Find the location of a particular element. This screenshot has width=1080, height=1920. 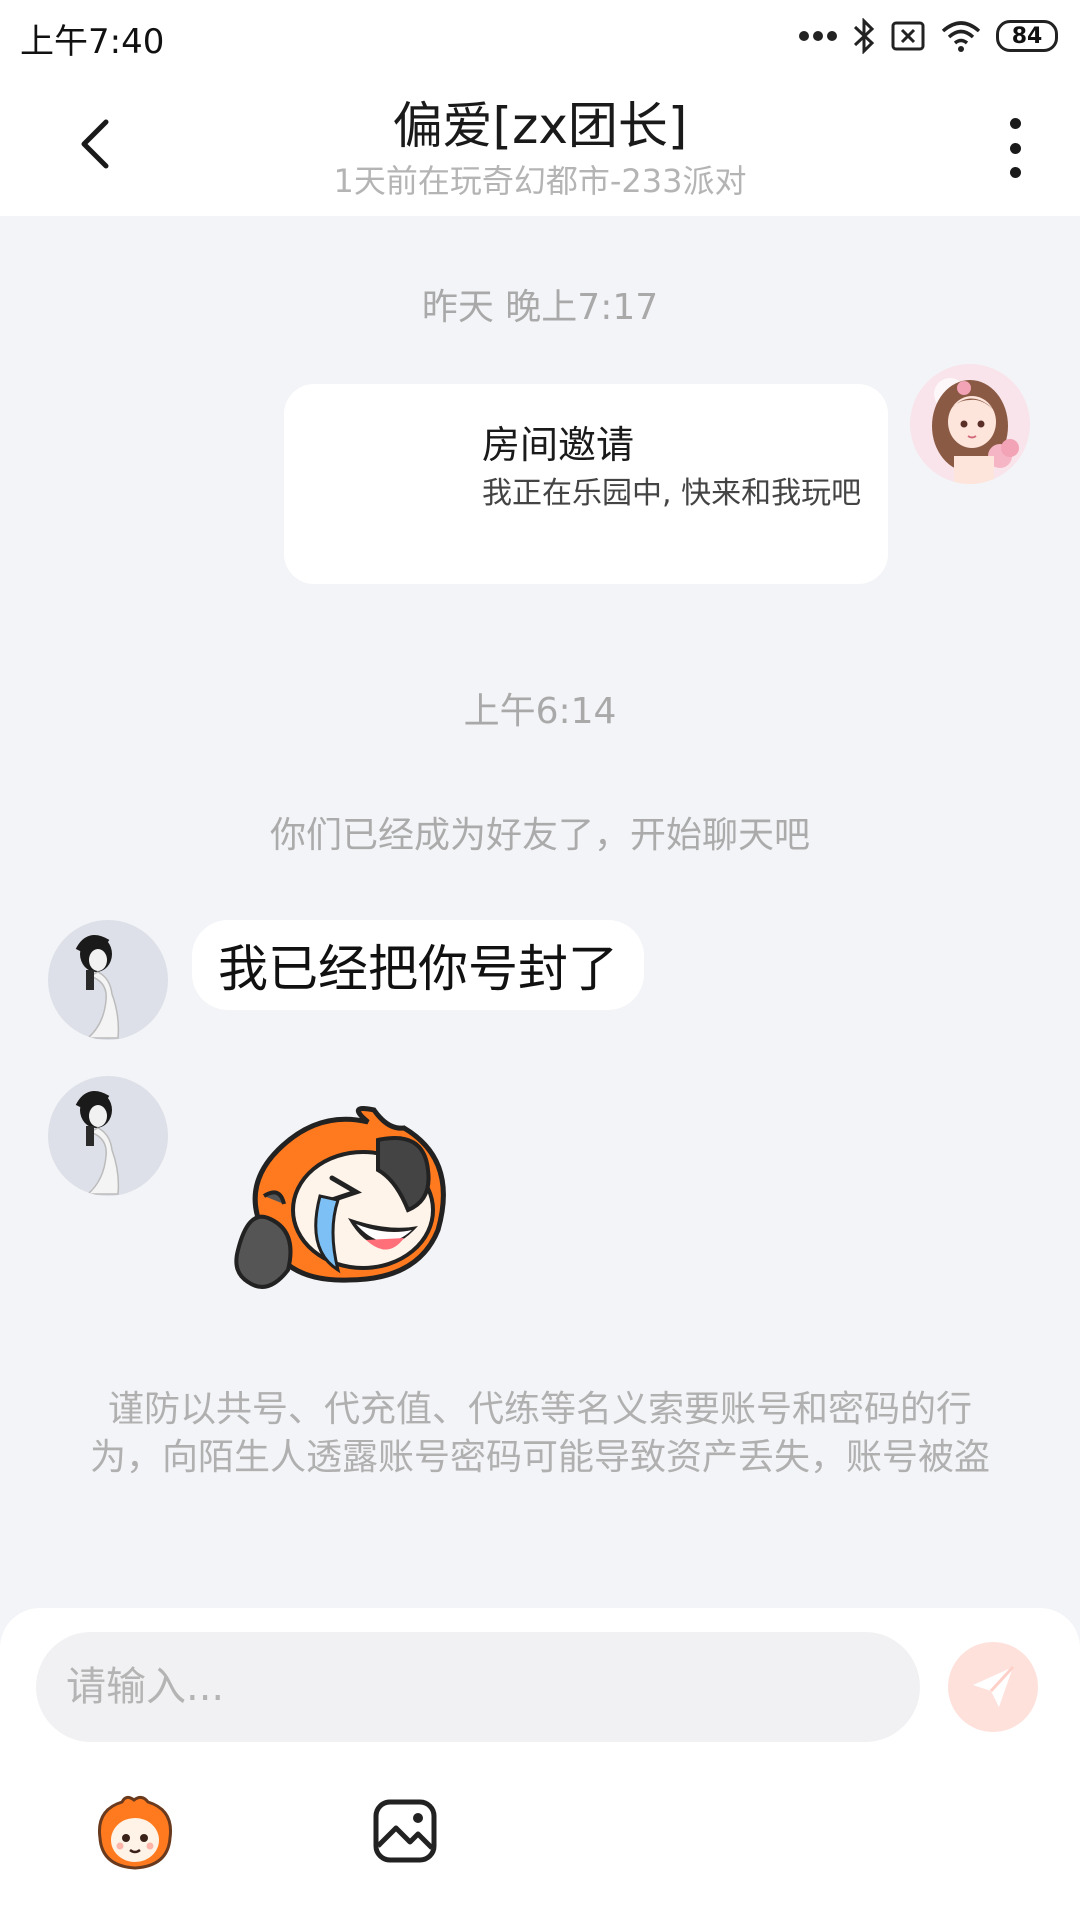

contact-status: 1天前在玩奇幻都市-233派对 is located at coordinates (540, 181).